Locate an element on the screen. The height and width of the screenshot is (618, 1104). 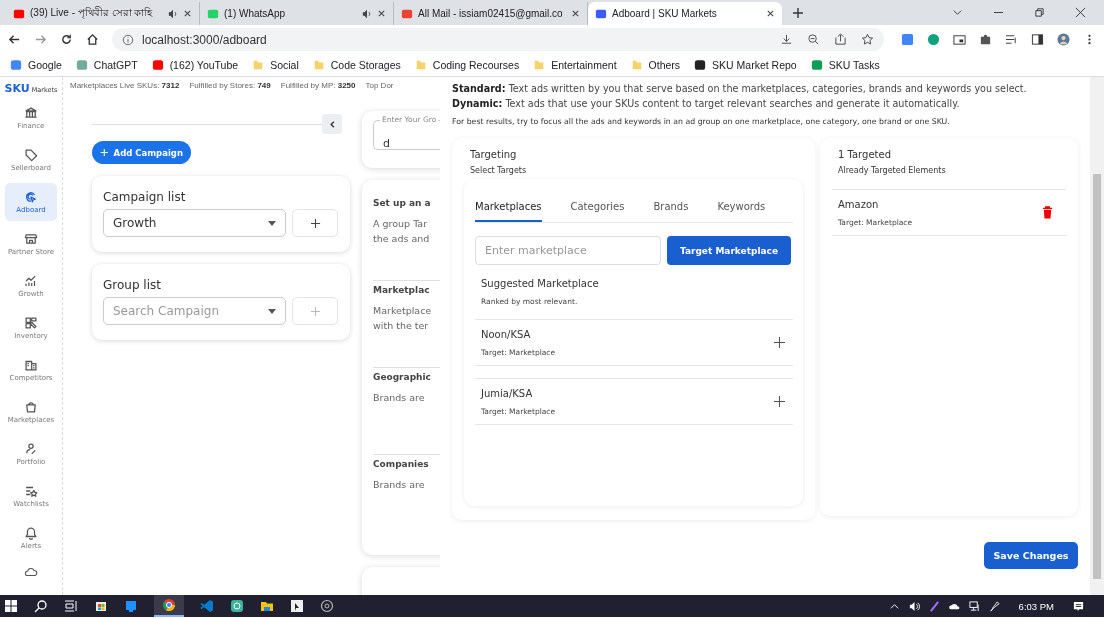
browser-tab: (1) WhatsApp is located at coordinates (297, 13).